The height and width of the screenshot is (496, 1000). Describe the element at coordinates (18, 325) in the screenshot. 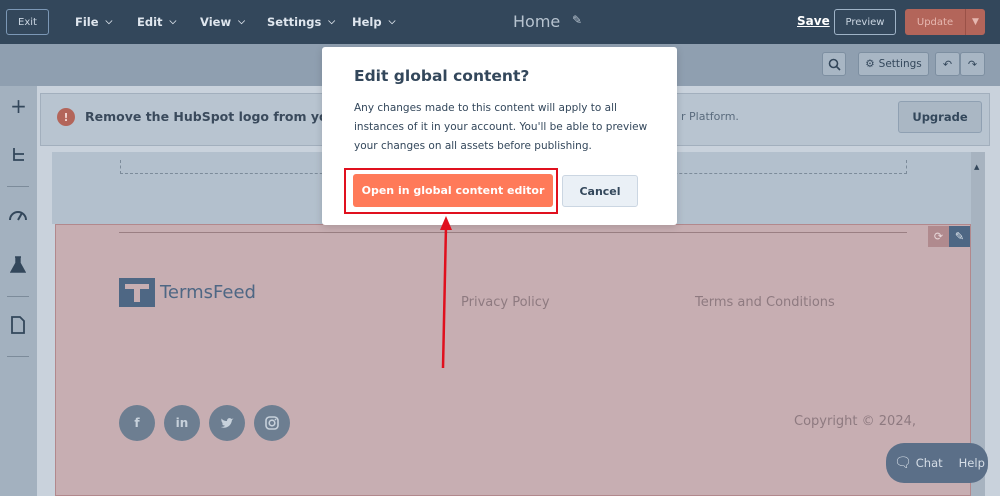

I see `page-icon` at that location.